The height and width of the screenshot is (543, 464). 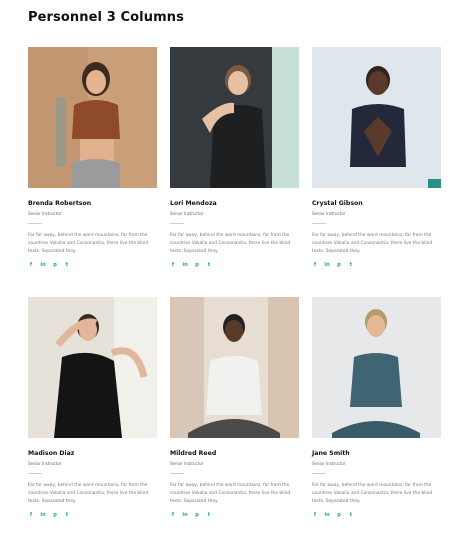 What do you see at coordinates (337, 203) in the screenshot?
I see `personnel-name: Crystal Gibson` at bounding box center [337, 203].